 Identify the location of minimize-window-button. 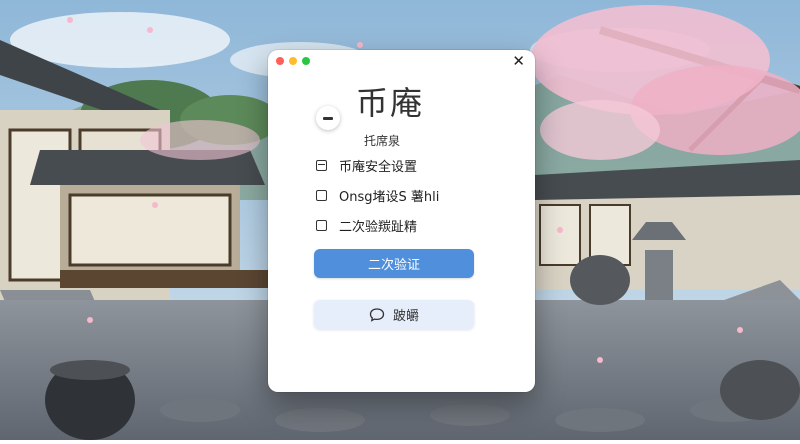
(293, 61).